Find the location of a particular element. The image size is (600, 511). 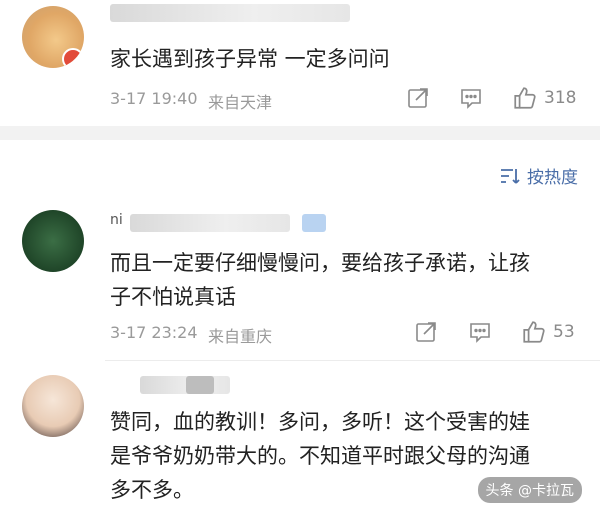

sort-by-hot-button: 按热度 is located at coordinates (538, 175).